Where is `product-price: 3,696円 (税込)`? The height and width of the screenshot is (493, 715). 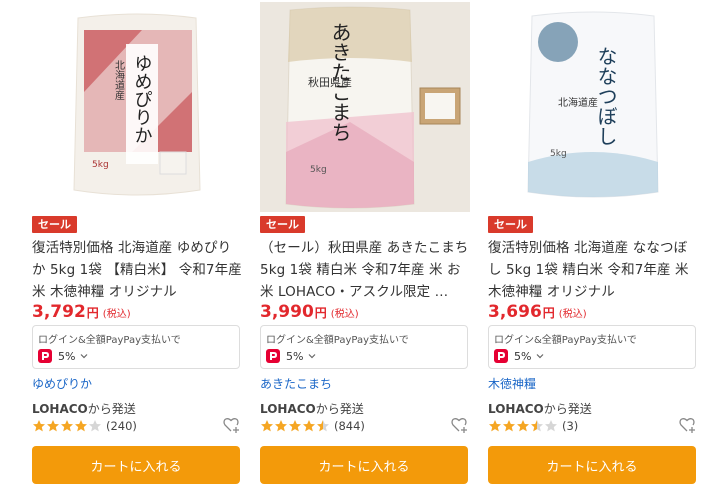
product-price: 3,696円 (税込) is located at coordinates (537, 313).